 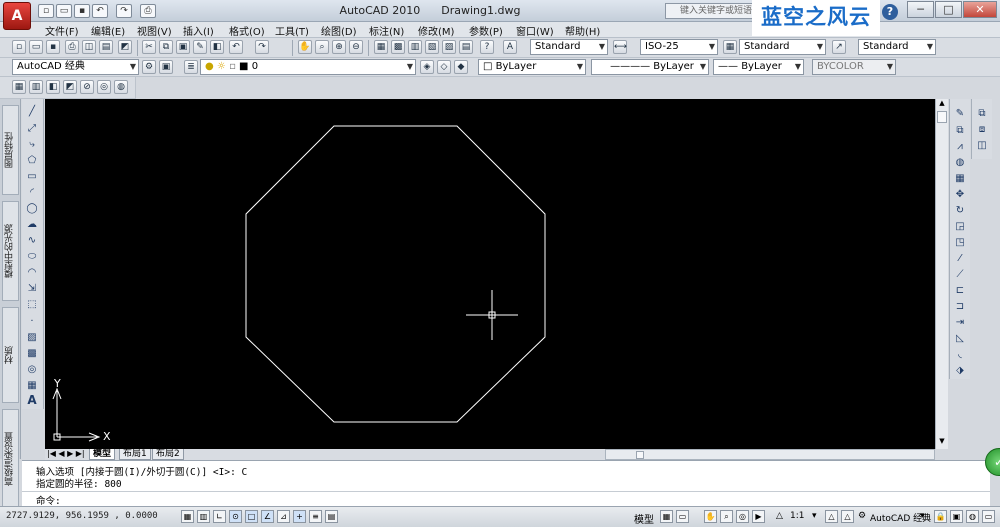 I want to click on trim-icon: ⁄, so click(x=960, y=258).